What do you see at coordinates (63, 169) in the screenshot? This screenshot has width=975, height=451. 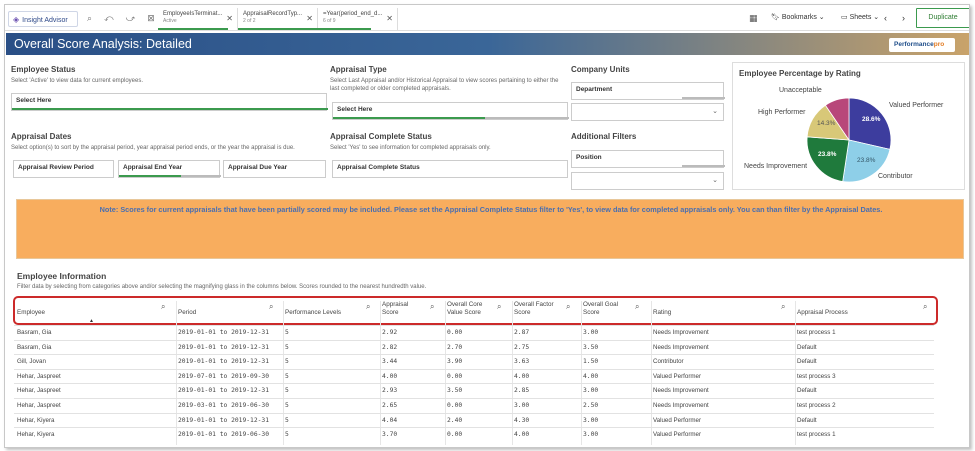 I see `appraisal-review-period-filter: Appraisal Review Period` at bounding box center [63, 169].